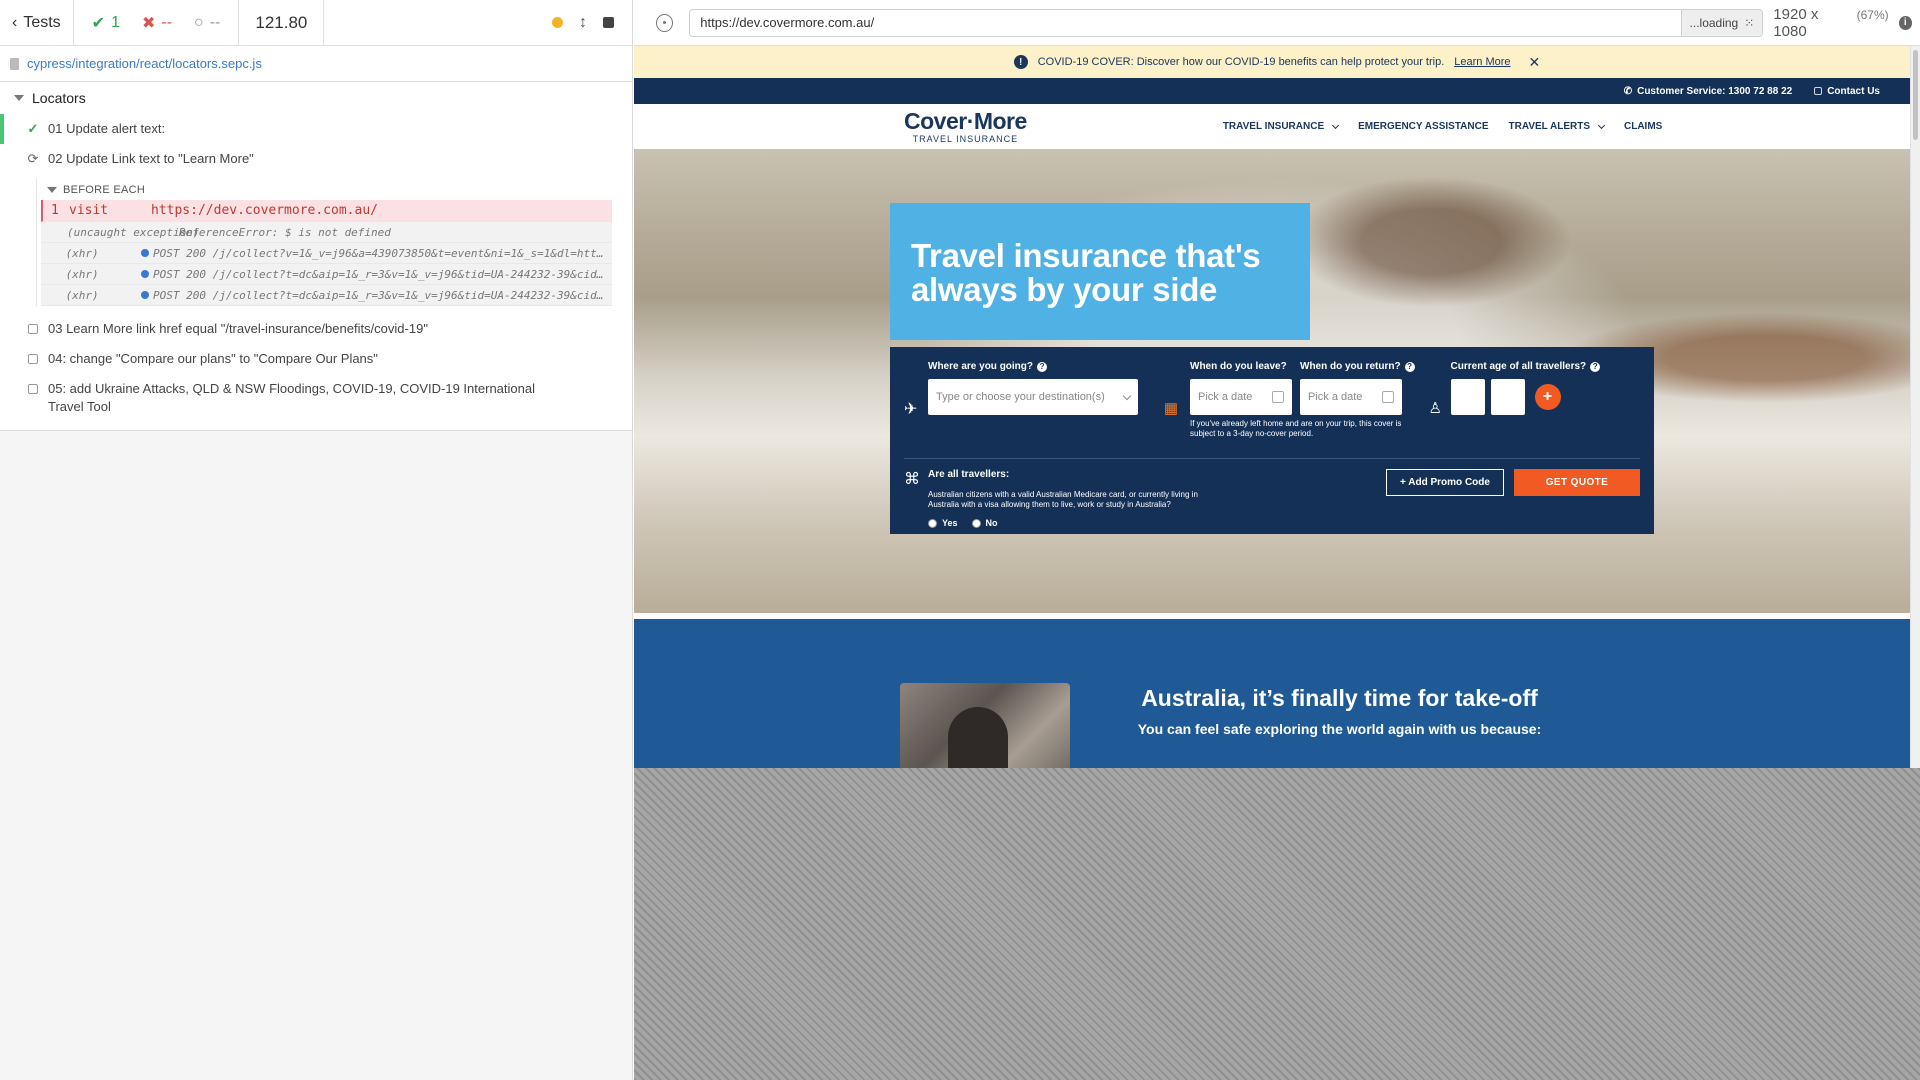 This screenshot has width=1920, height=1080. What do you see at coordinates (1482, 62) in the screenshot?
I see `learn-more-link: Learn More` at bounding box center [1482, 62].